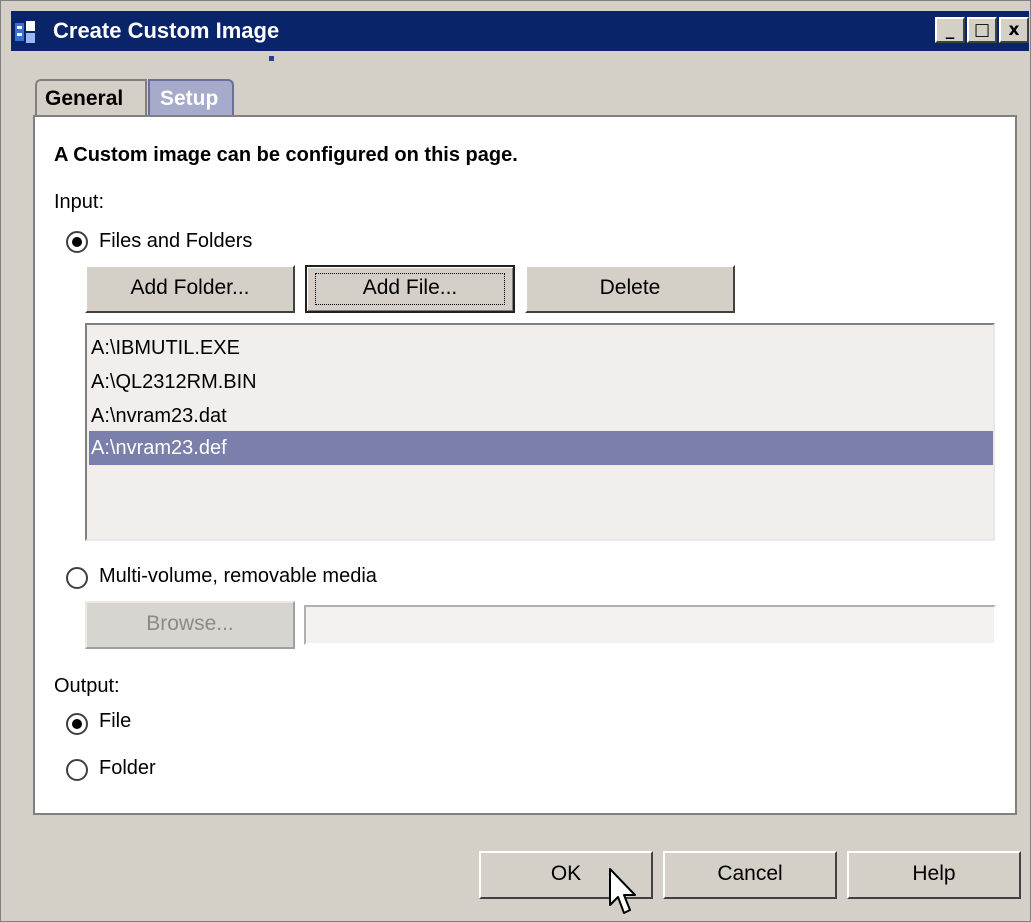  I want to click on tab-setup-label: Setup, so click(189, 98).